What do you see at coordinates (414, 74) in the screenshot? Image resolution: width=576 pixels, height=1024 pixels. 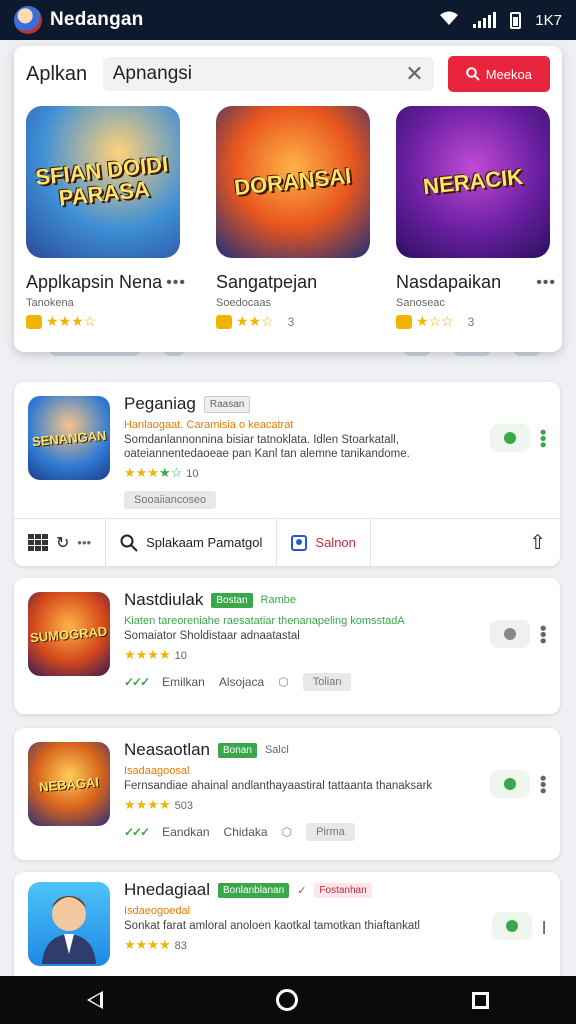 I see `clear-icon: ✕` at bounding box center [414, 74].